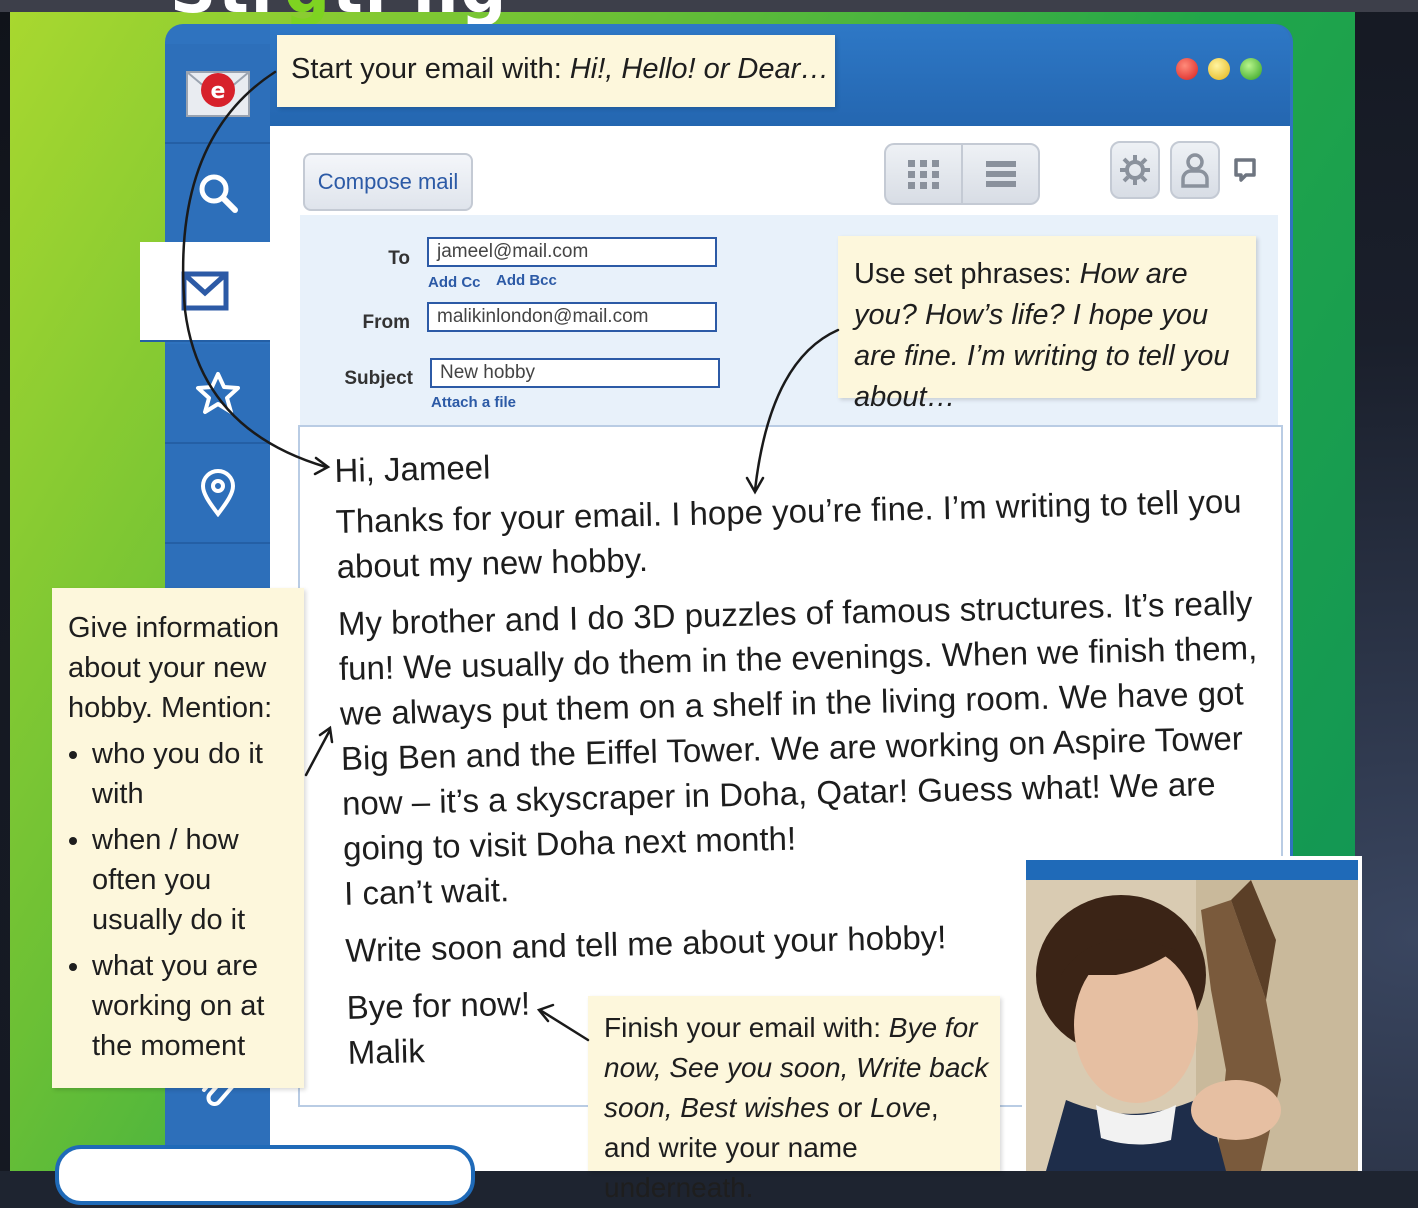 This screenshot has height=1208, width=1418. I want to click on note-finish-lead: Finish your email with:, so click(746, 1027).